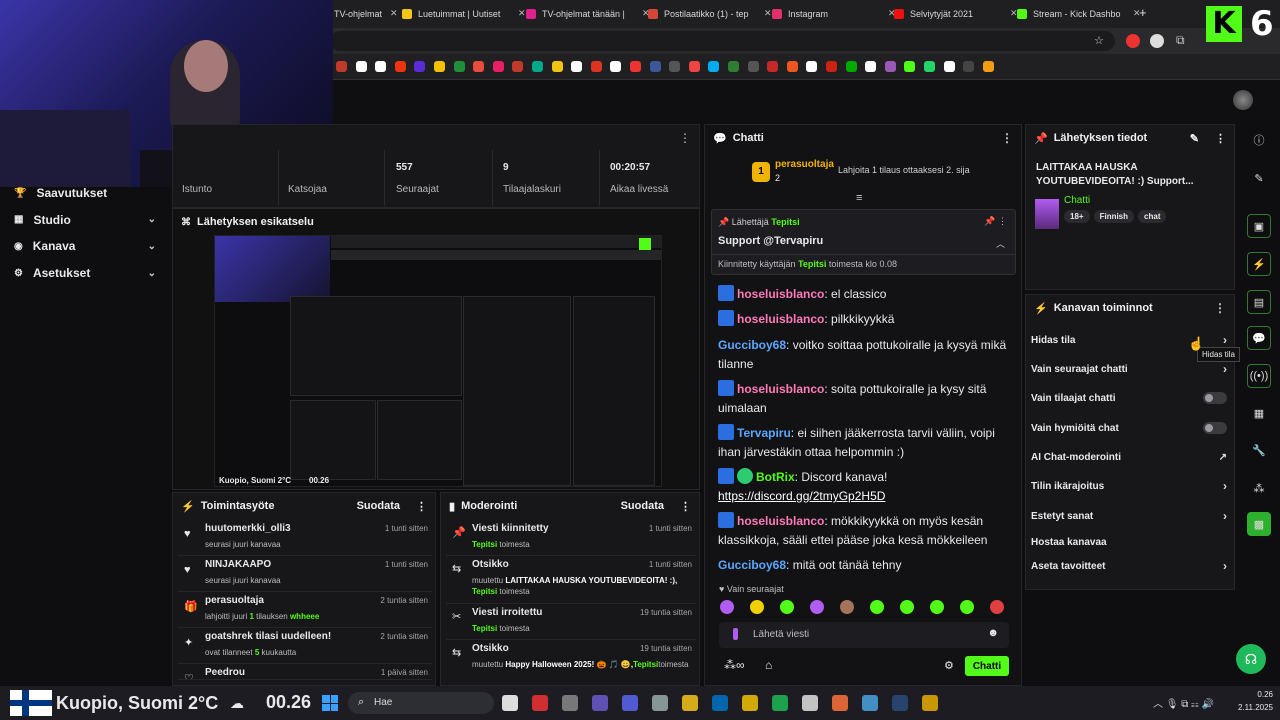 The height and width of the screenshot is (720, 1280). Describe the element at coordinates (1000, 243) in the screenshot. I see `chevron-up-icon: ︿` at that location.